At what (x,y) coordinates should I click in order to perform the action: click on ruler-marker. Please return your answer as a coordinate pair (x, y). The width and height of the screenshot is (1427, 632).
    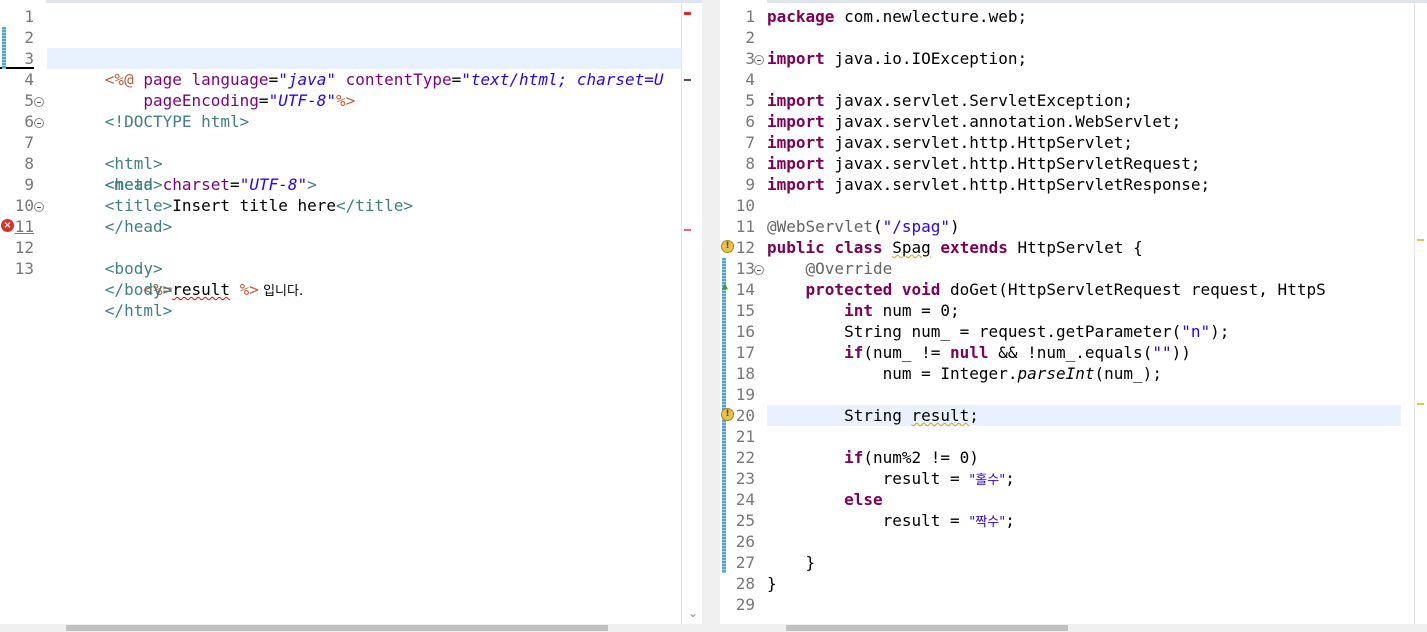
    Looking at the image, I should click on (687, 80).